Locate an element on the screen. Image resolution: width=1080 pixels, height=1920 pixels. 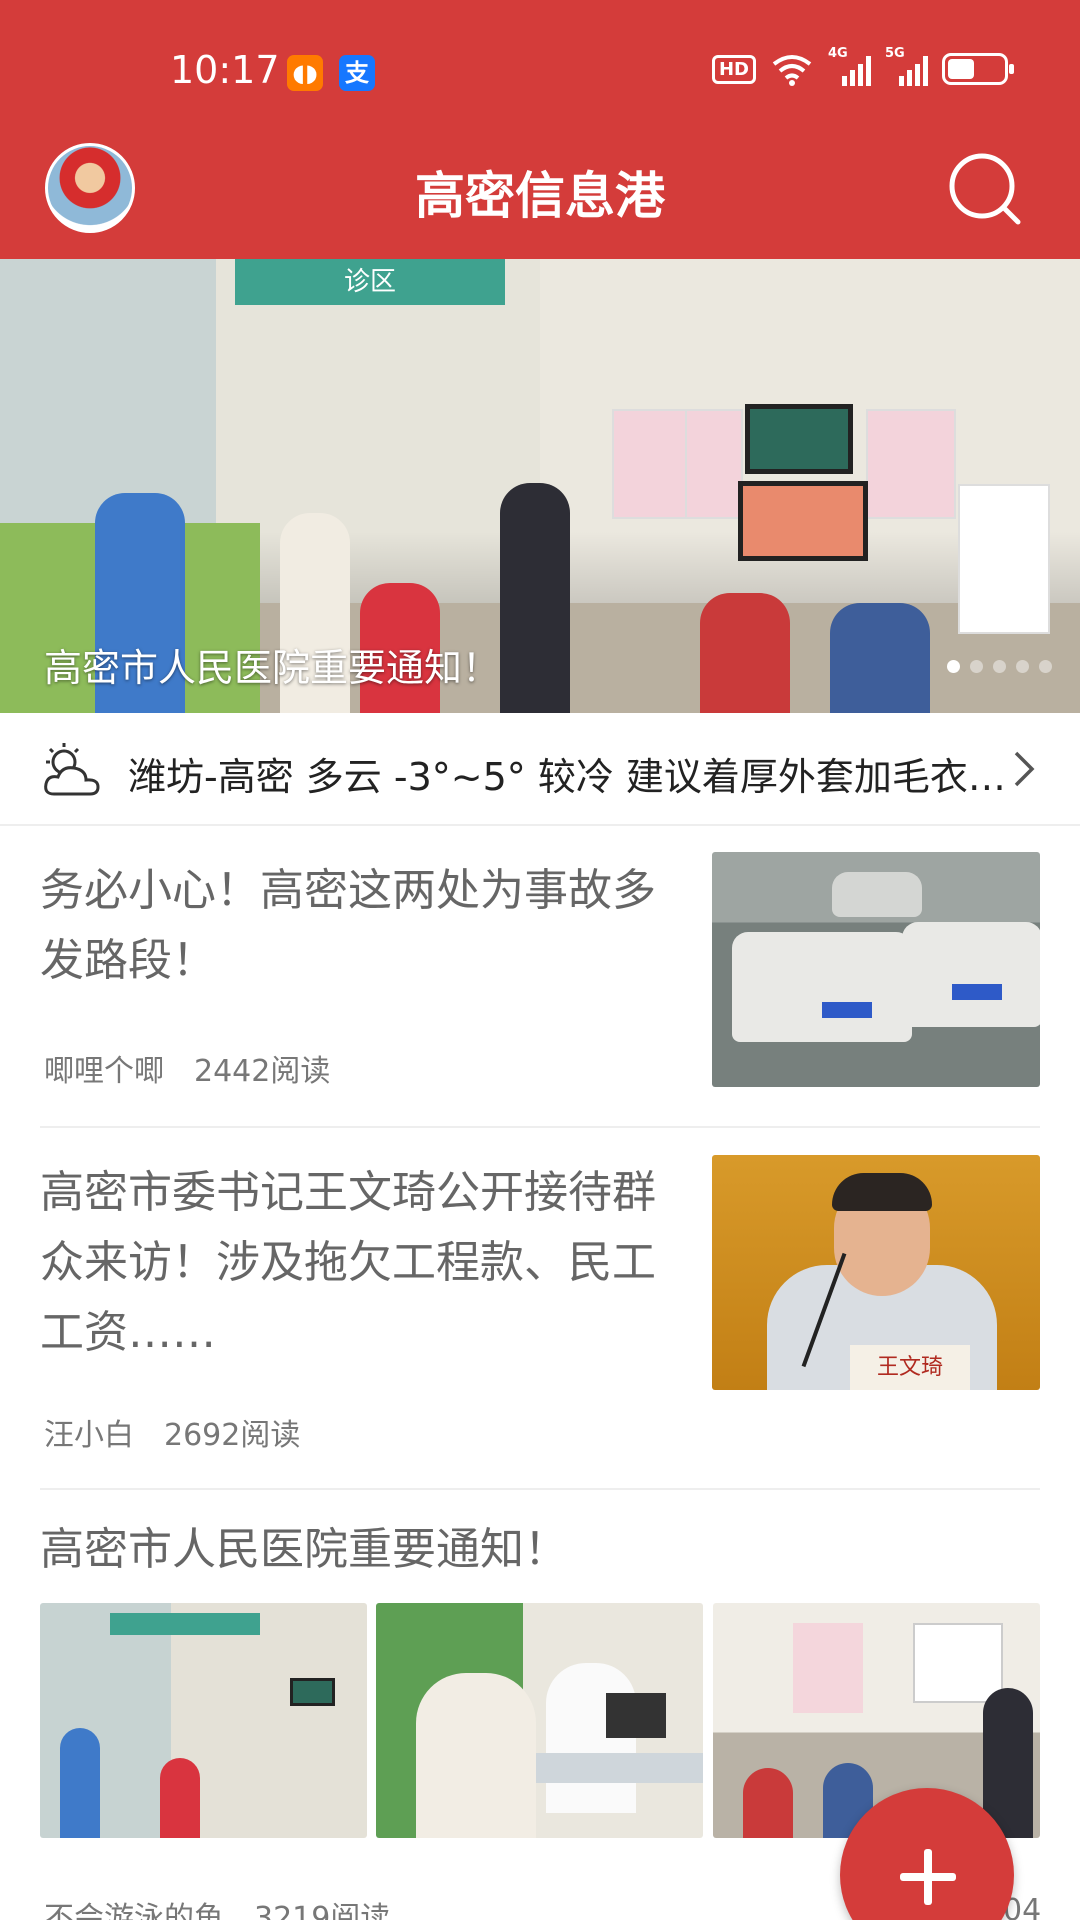
article-author: 不会游泳的鱼 is located at coordinates (134, 1910).